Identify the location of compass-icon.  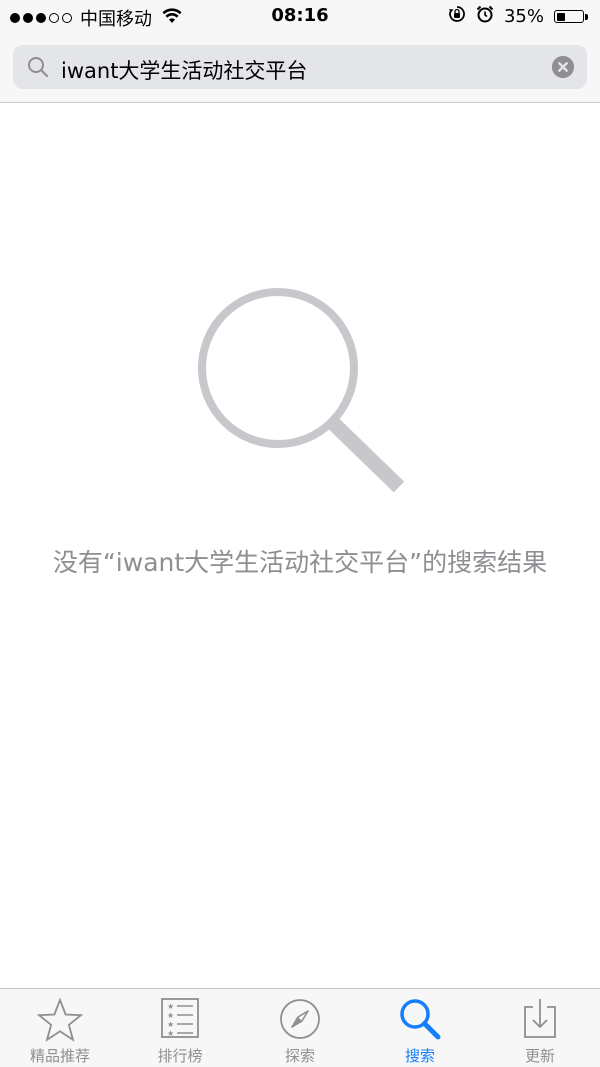
(300, 1019).